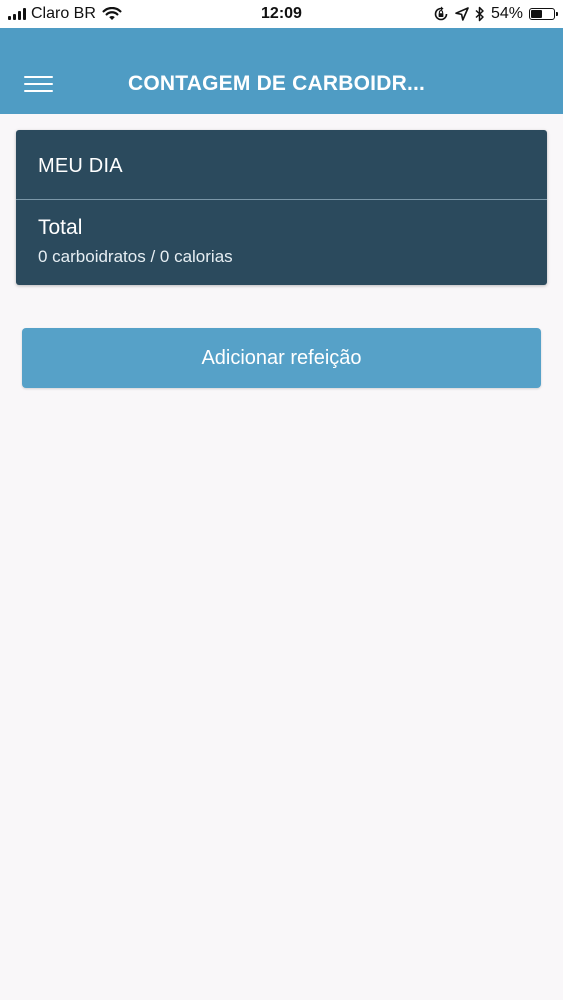 This screenshot has width=563, height=1000. What do you see at coordinates (135, 256) in the screenshot?
I see `total-summary: 0 carboidratos / 0 calorias` at bounding box center [135, 256].